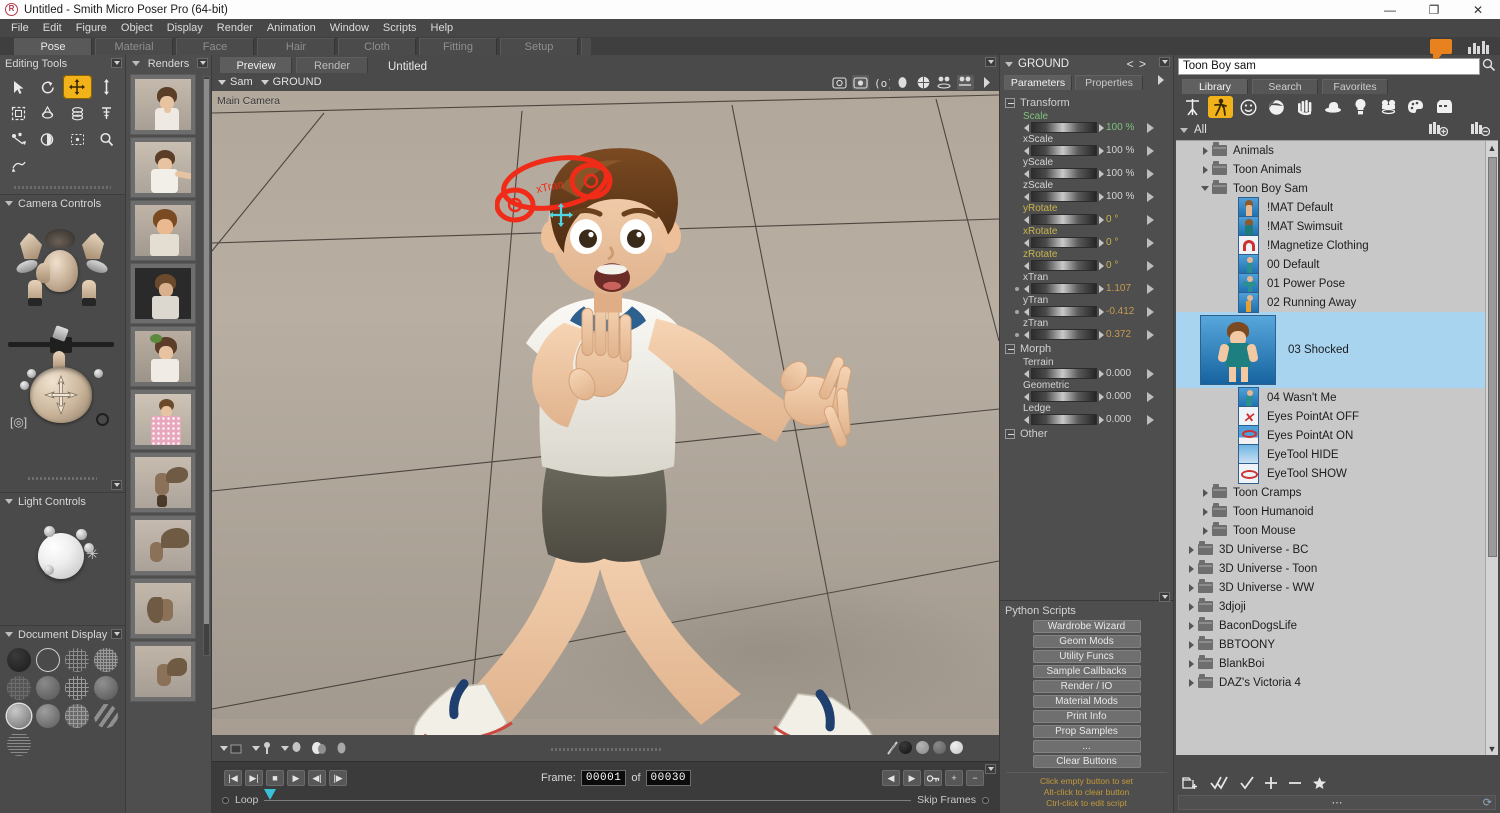 The width and height of the screenshot is (1500, 813). What do you see at coordinates (1184, 130) in the screenshot?
I see `chevron-down-icon` at bounding box center [1184, 130].